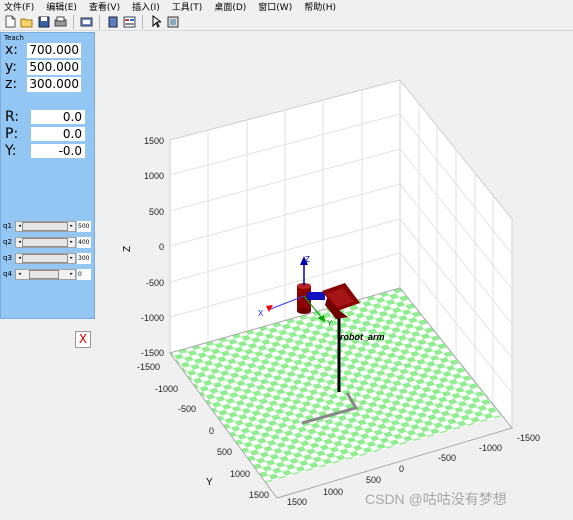  Describe the element at coordinates (261, 313) in the screenshot. I see `frame-x-label: X` at that location.